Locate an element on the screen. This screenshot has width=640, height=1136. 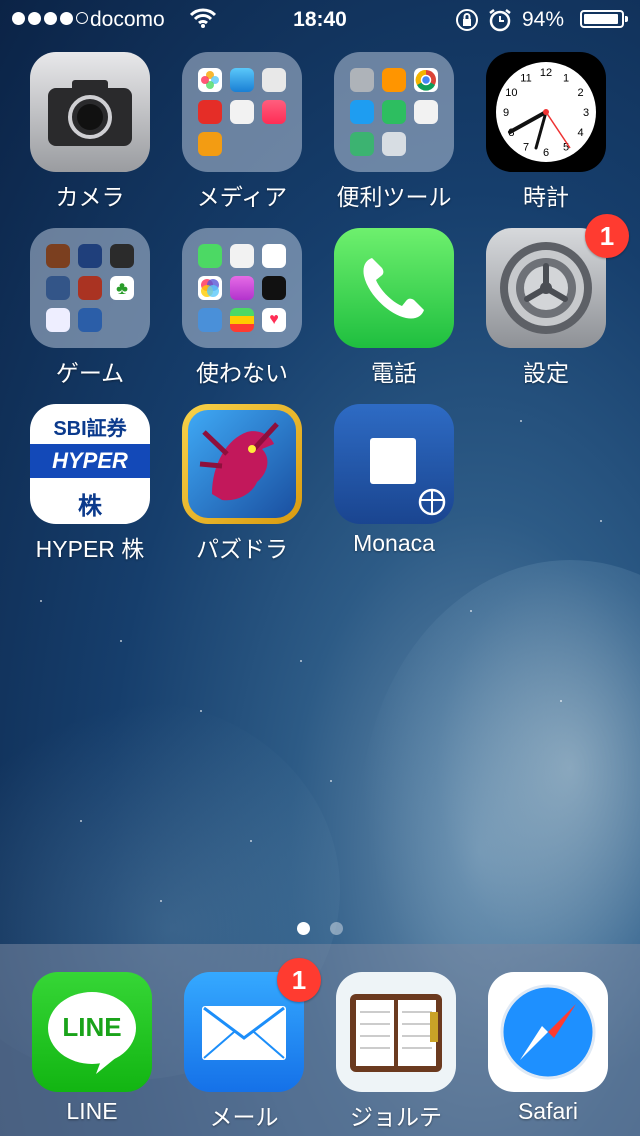
app-clock: 121234567891011 時計 is located at coordinates (546, 132).